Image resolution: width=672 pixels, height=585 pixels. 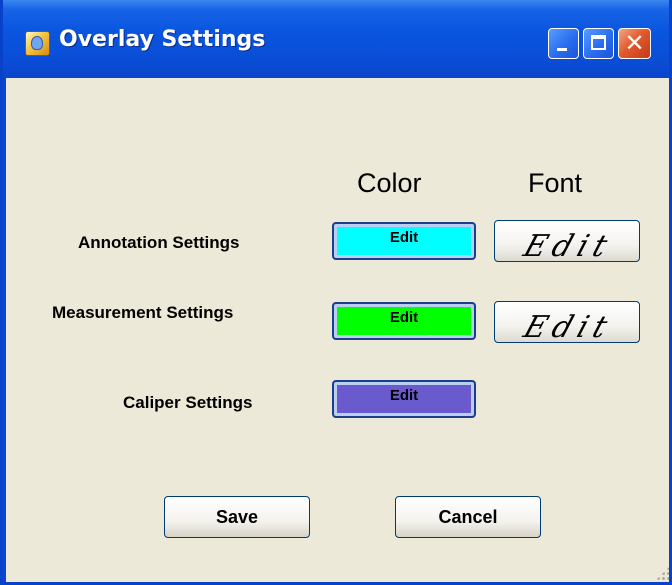 I want to click on measurement-settings-label: Measurement Settings, so click(x=143, y=312).